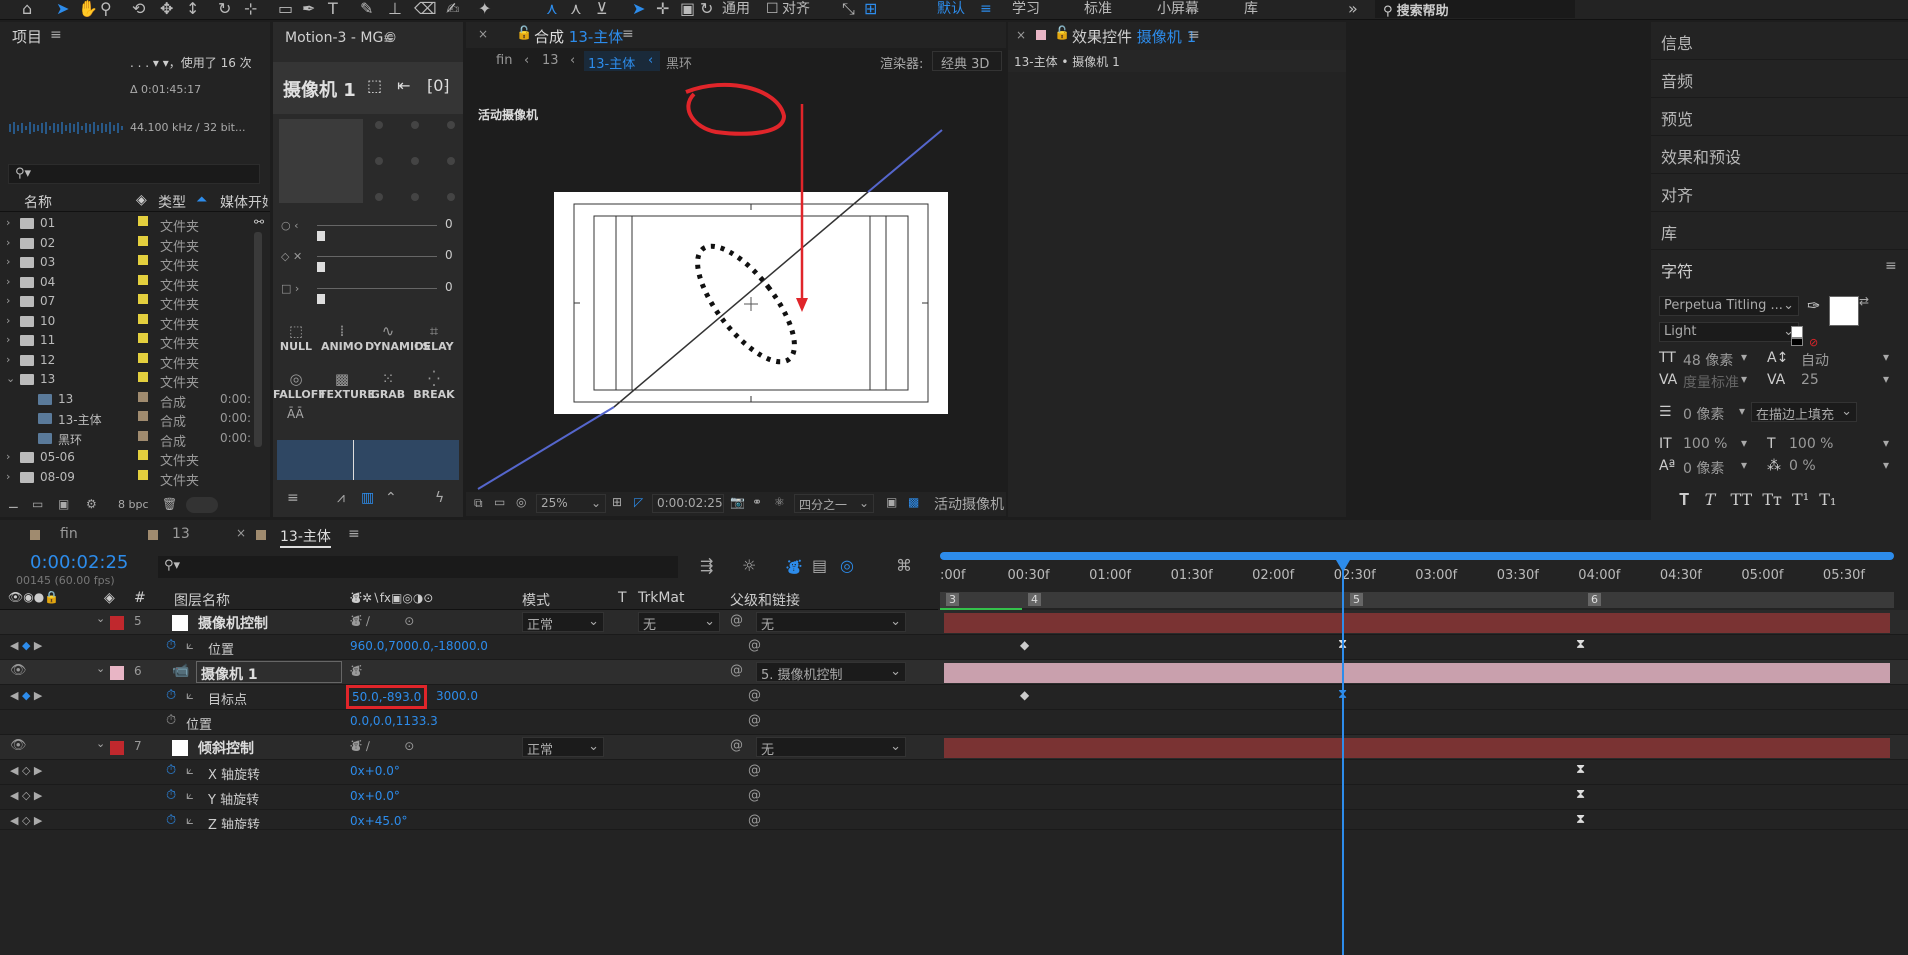  I want to click on slider-row-3: □ › 0, so click(370, 295).